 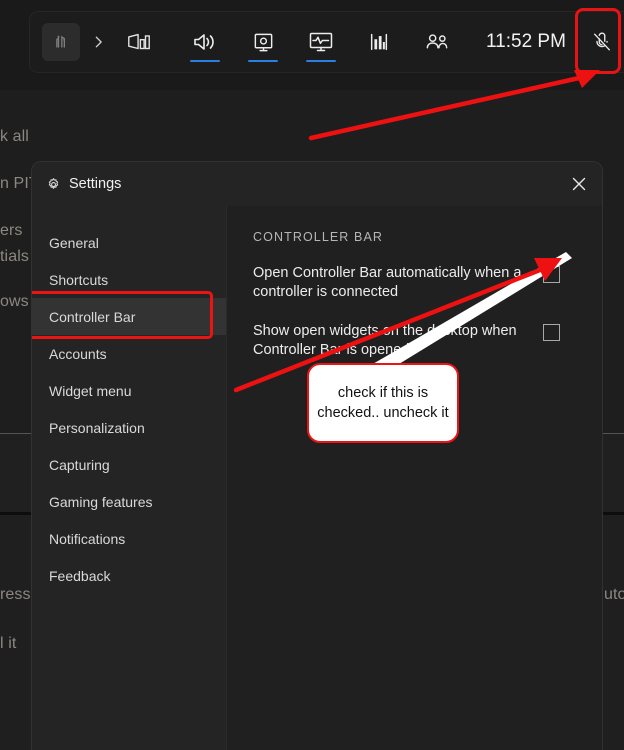 I want to click on sidebar-item-capturing: Capturing, so click(x=129, y=464).